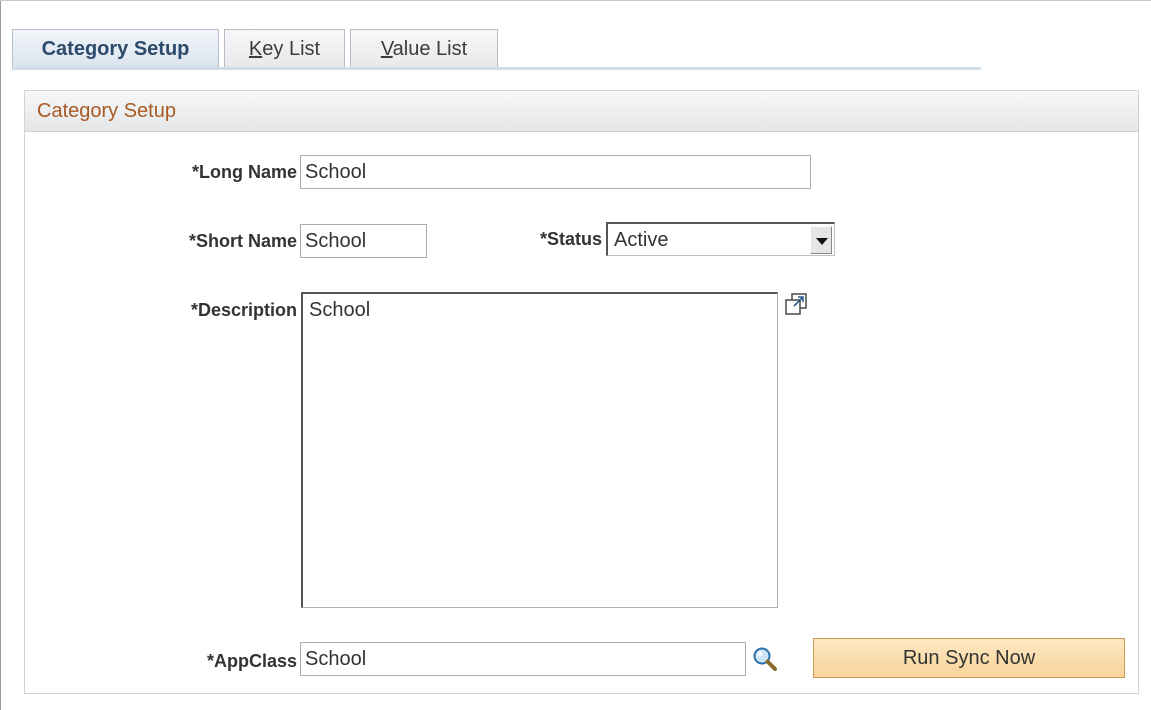 This screenshot has width=1151, height=710. What do you see at coordinates (496, 68) in the screenshot?
I see `tab-underline` at bounding box center [496, 68].